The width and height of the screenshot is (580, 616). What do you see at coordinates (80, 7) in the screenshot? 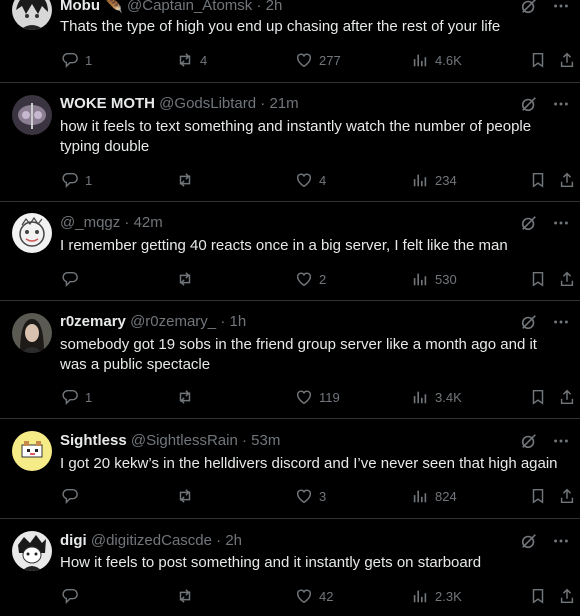
I see `author-name: Mobu` at bounding box center [80, 7].